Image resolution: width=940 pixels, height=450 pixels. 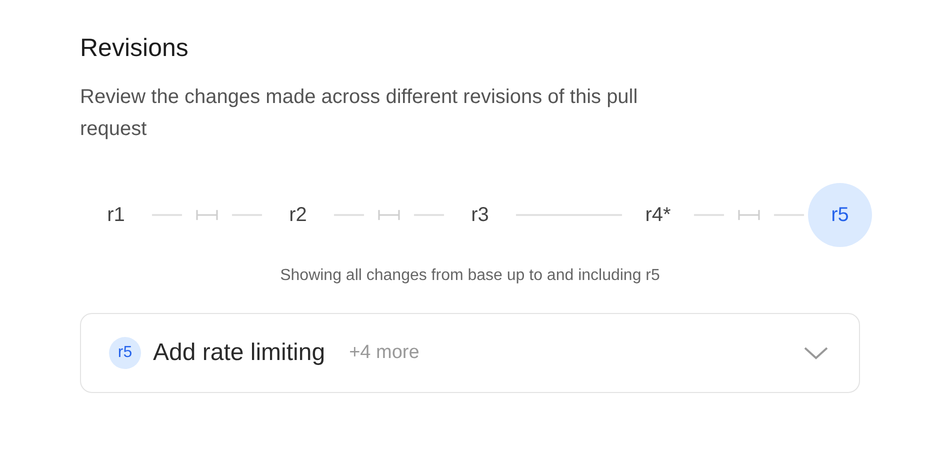 I want to click on revision-button: r5, so click(x=840, y=215).